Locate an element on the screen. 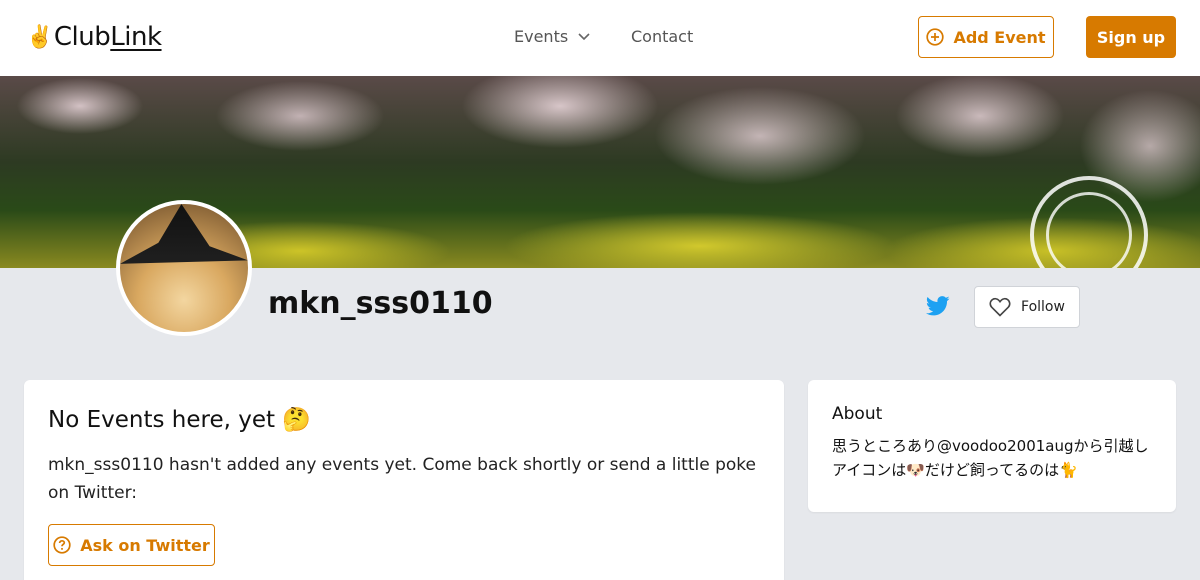 The image size is (1200, 580). heart-icon is located at coordinates (1000, 307).